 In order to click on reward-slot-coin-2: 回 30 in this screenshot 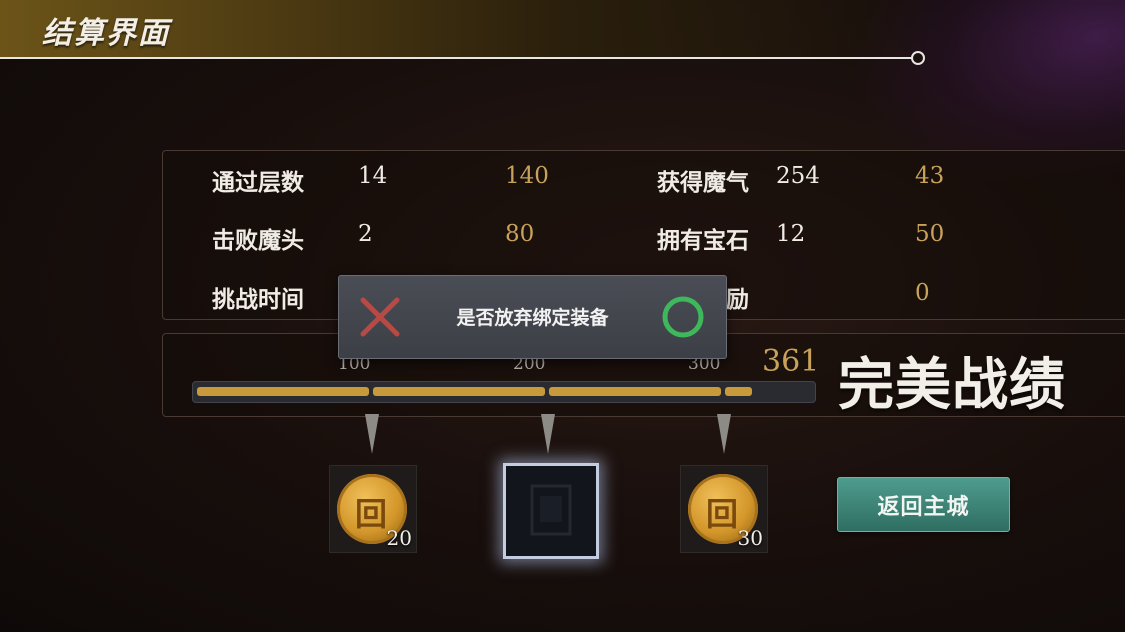, I will do `click(724, 509)`.